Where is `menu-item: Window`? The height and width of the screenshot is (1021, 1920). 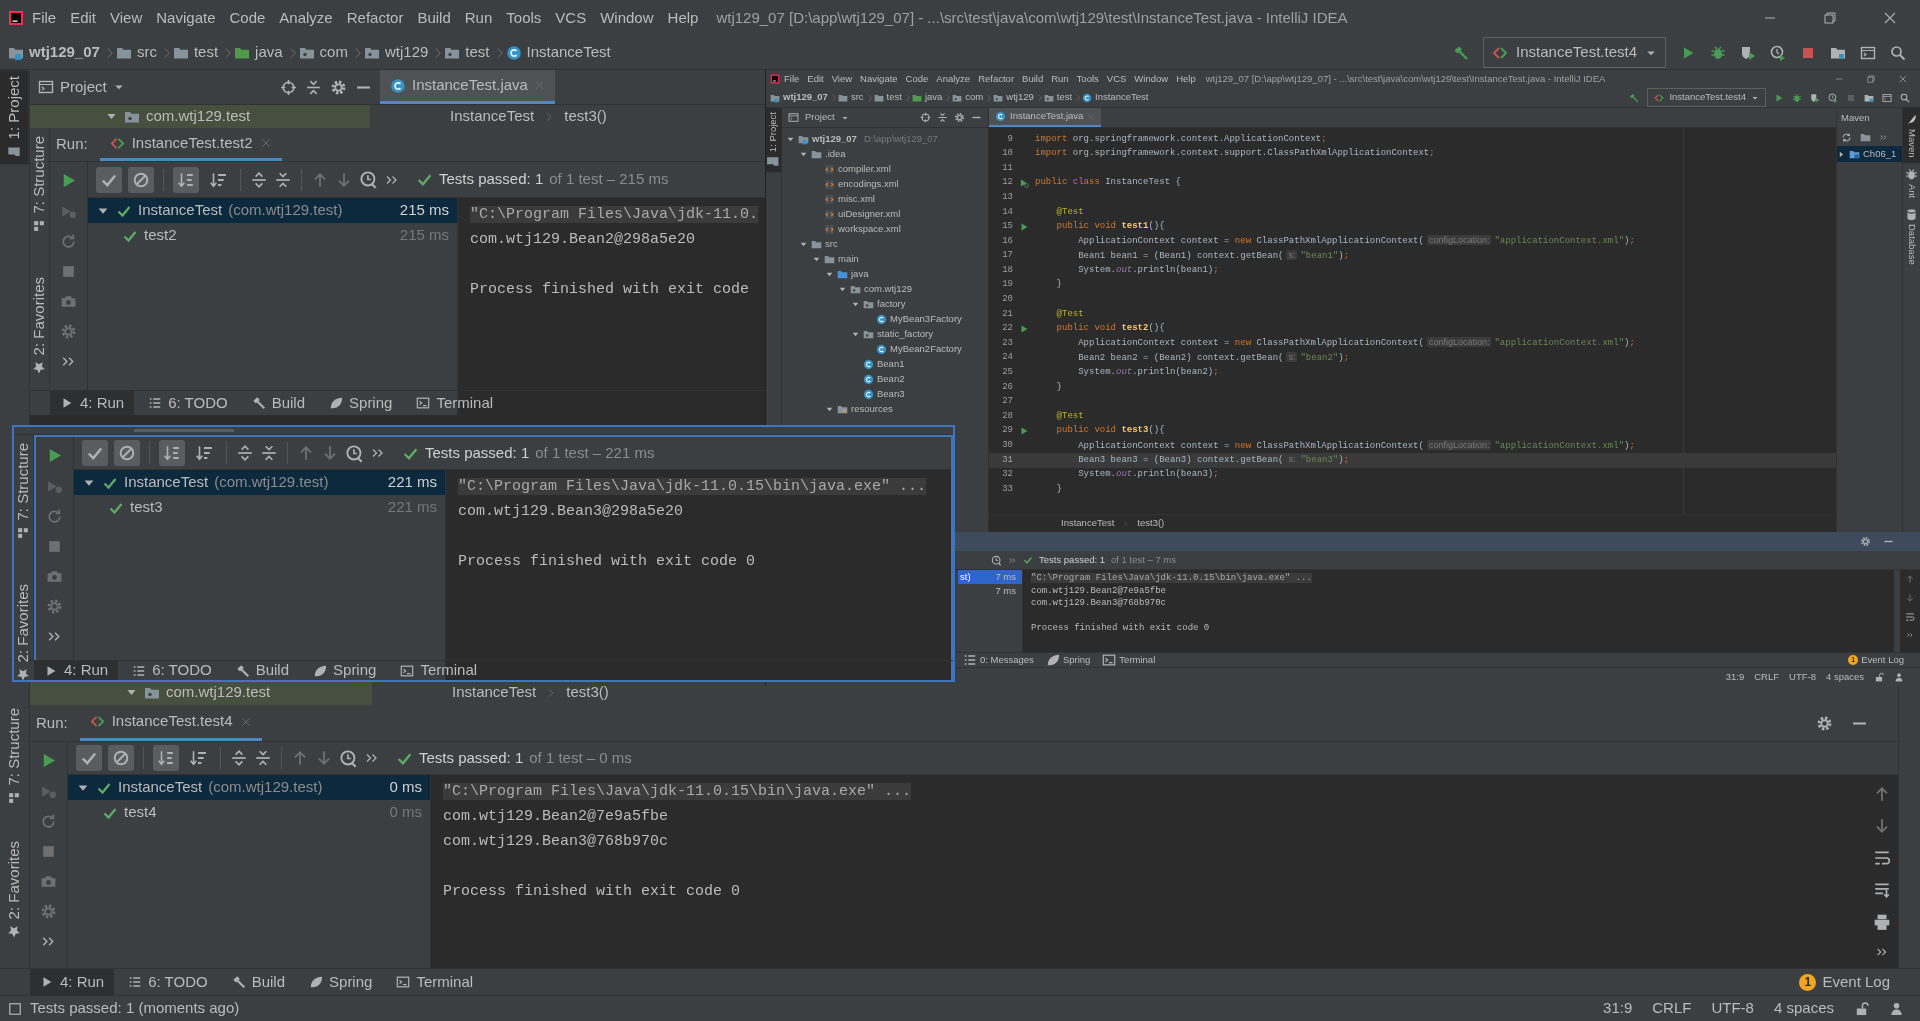 menu-item: Window is located at coordinates (1151, 79).